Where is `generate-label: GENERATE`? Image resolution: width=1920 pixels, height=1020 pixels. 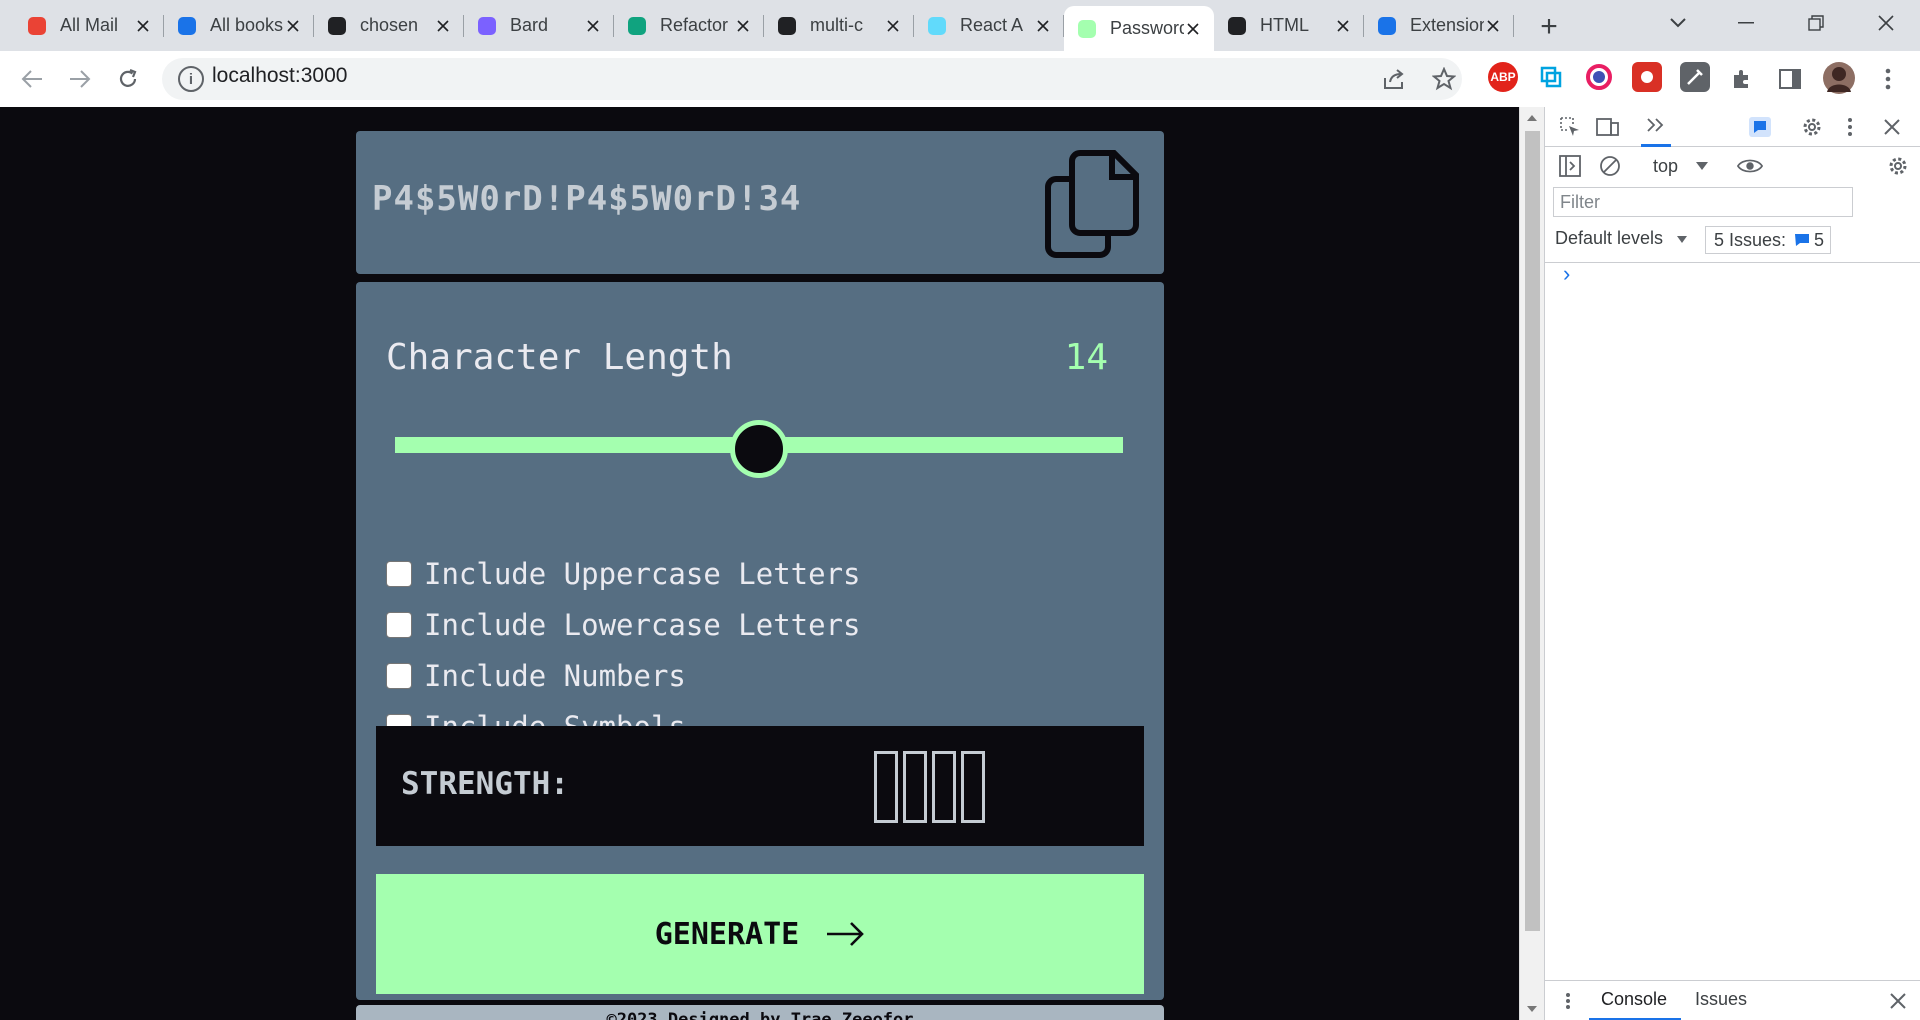 generate-label: GENERATE is located at coordinates (727, 934).